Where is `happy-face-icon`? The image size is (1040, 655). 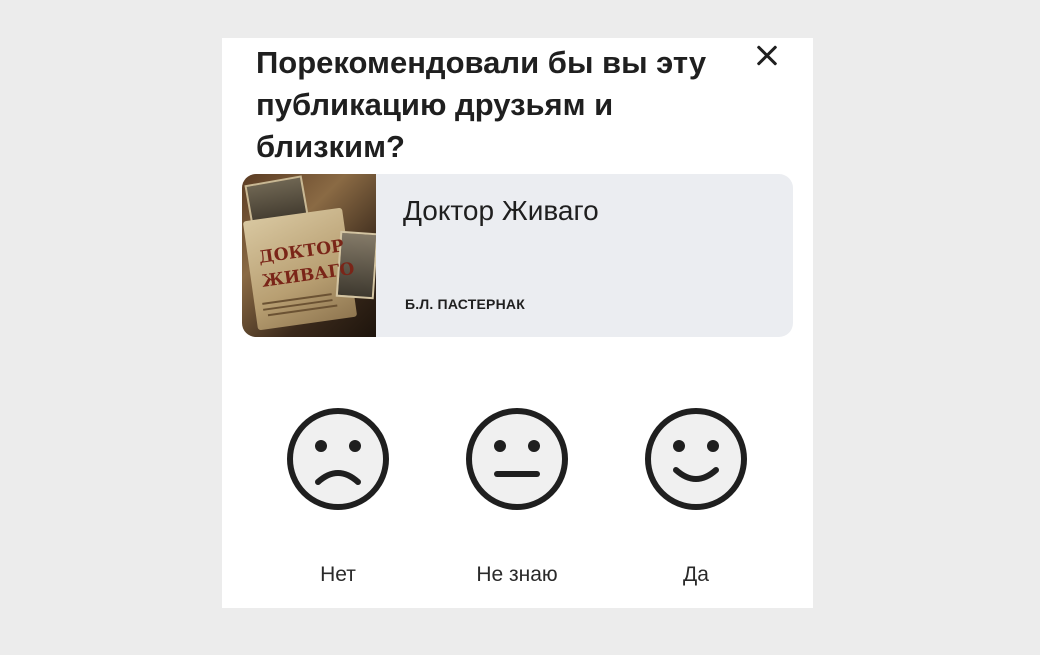 happy-face-icon is located at coordinates (696, 459).